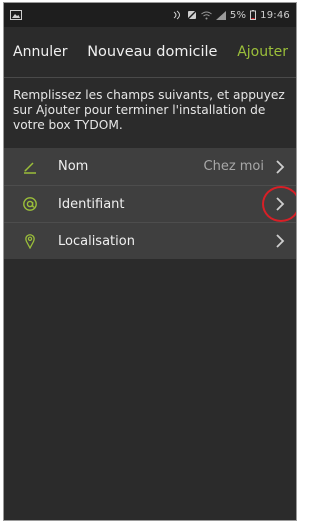 The image size is (320, 525). What do you see at coordinates (40, 52) in the screenshot?
I see `cancel-button: Annuler` at bounding box center [40, 52].